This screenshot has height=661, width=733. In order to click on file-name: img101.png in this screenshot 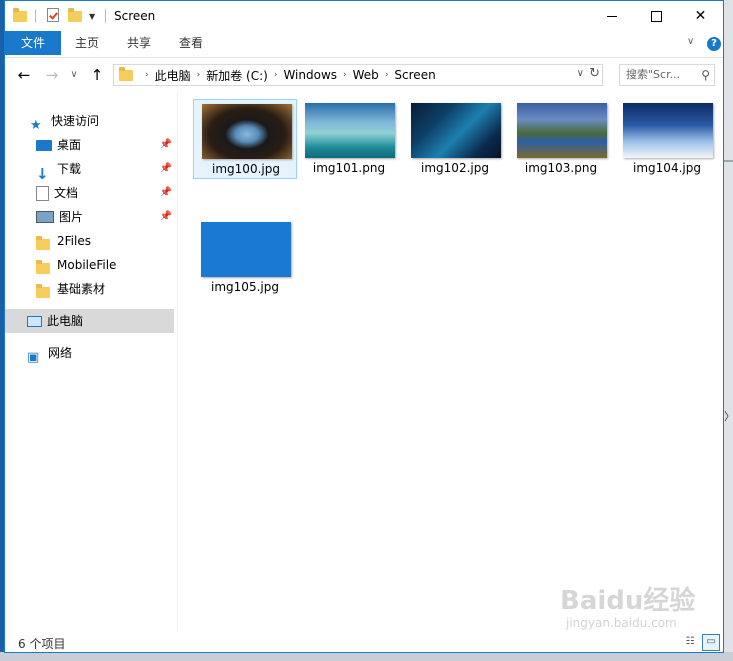, I will do `click(349, 168)`.